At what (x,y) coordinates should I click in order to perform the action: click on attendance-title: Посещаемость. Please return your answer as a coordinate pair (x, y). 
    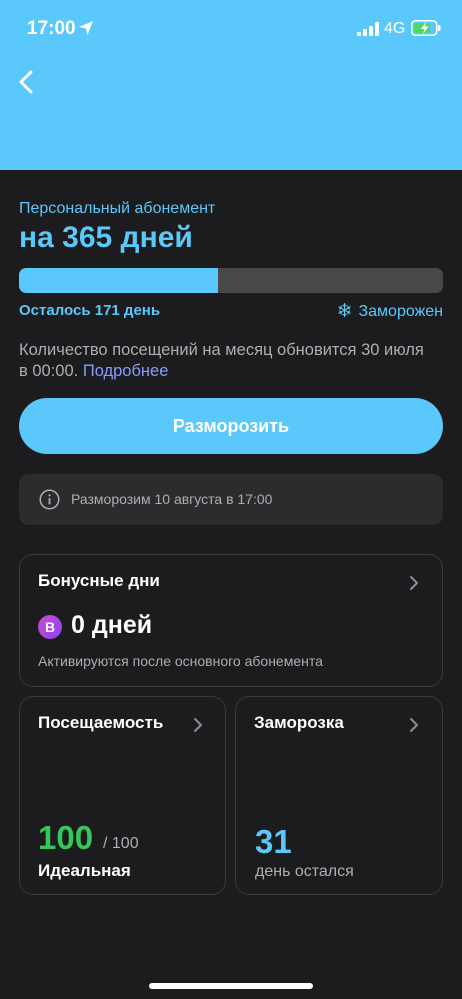
    Looking at the image, I should click on (101, 722).